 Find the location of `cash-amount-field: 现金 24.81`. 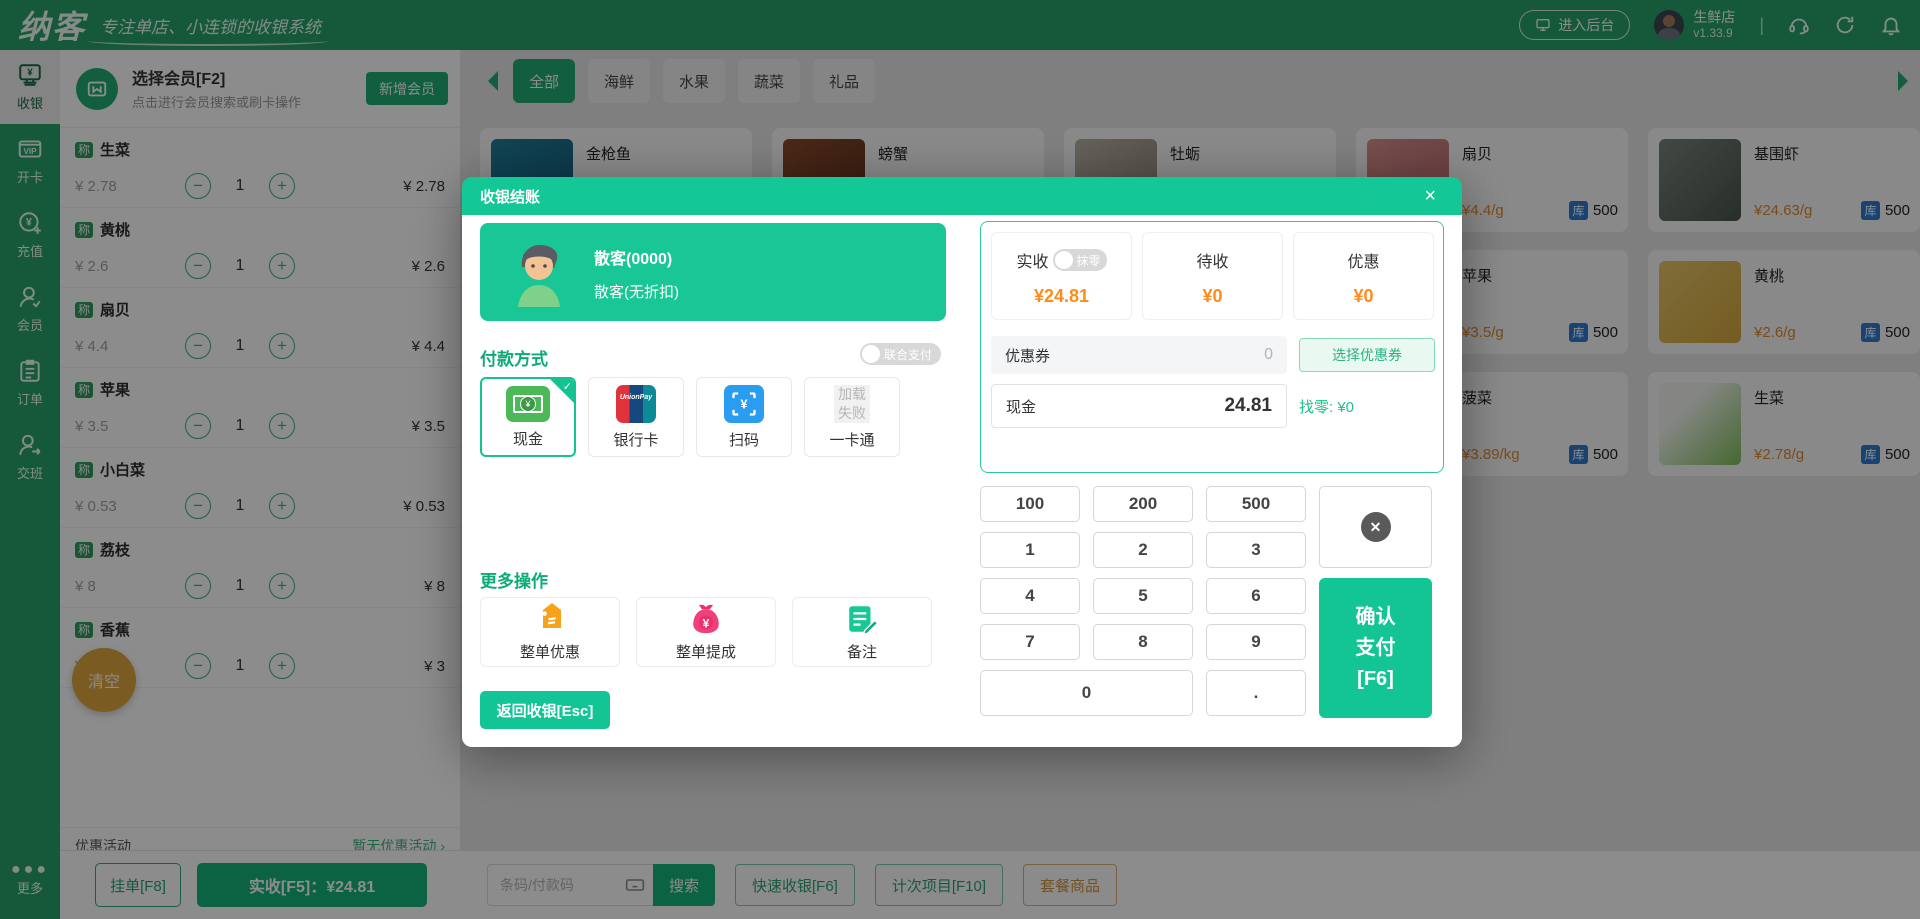

cash-amount-field: 现金 24.81 is located at coordinates (1139, 406).